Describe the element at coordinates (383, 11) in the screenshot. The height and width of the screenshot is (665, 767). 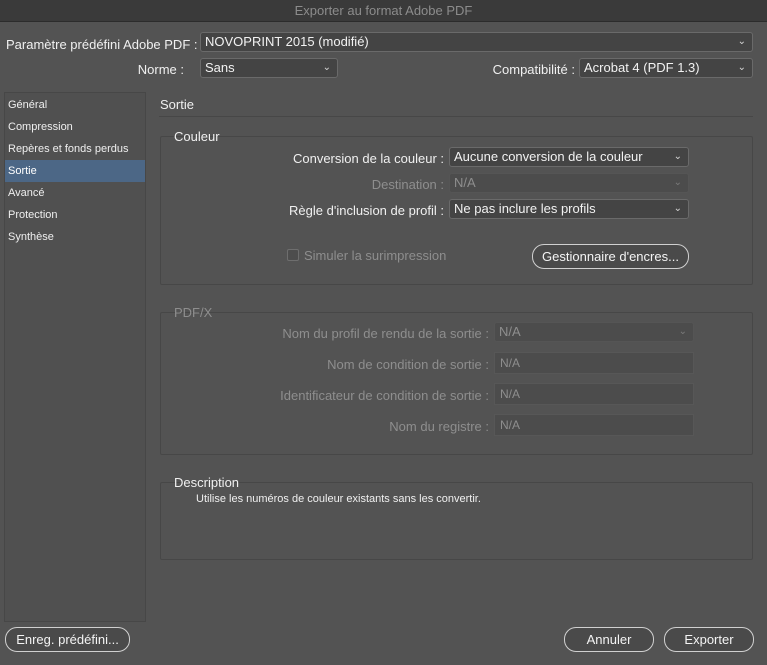
I see `window-title: Exporter au format Adobe PDF` at that location.